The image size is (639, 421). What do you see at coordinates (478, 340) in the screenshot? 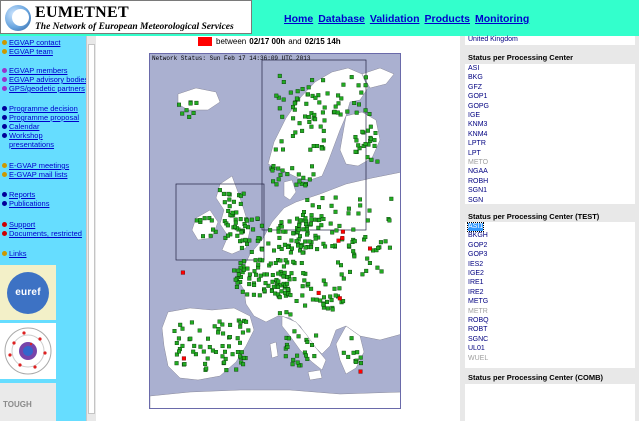
I see `test-center-item-sgnc: SGNC` at bounding box center [478, 340].